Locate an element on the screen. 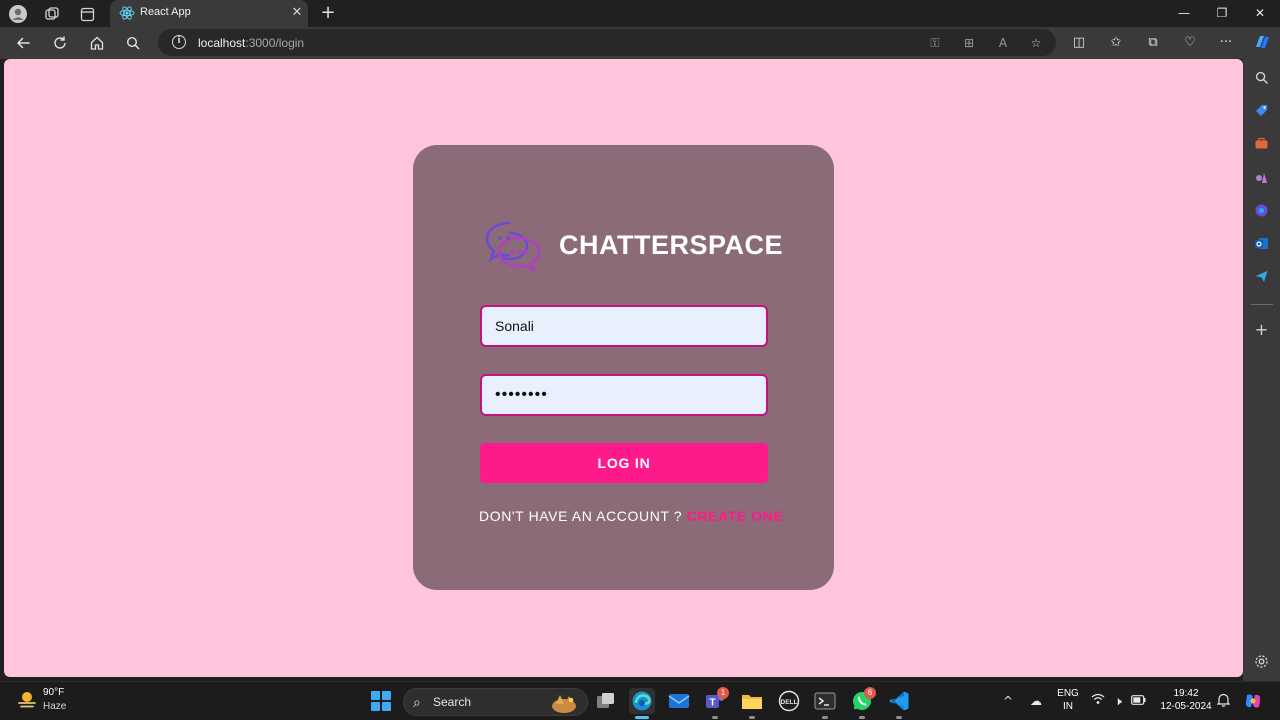 The image size is (1280, 720). microsoft-365-icon is located at coordinates (1261, 210).